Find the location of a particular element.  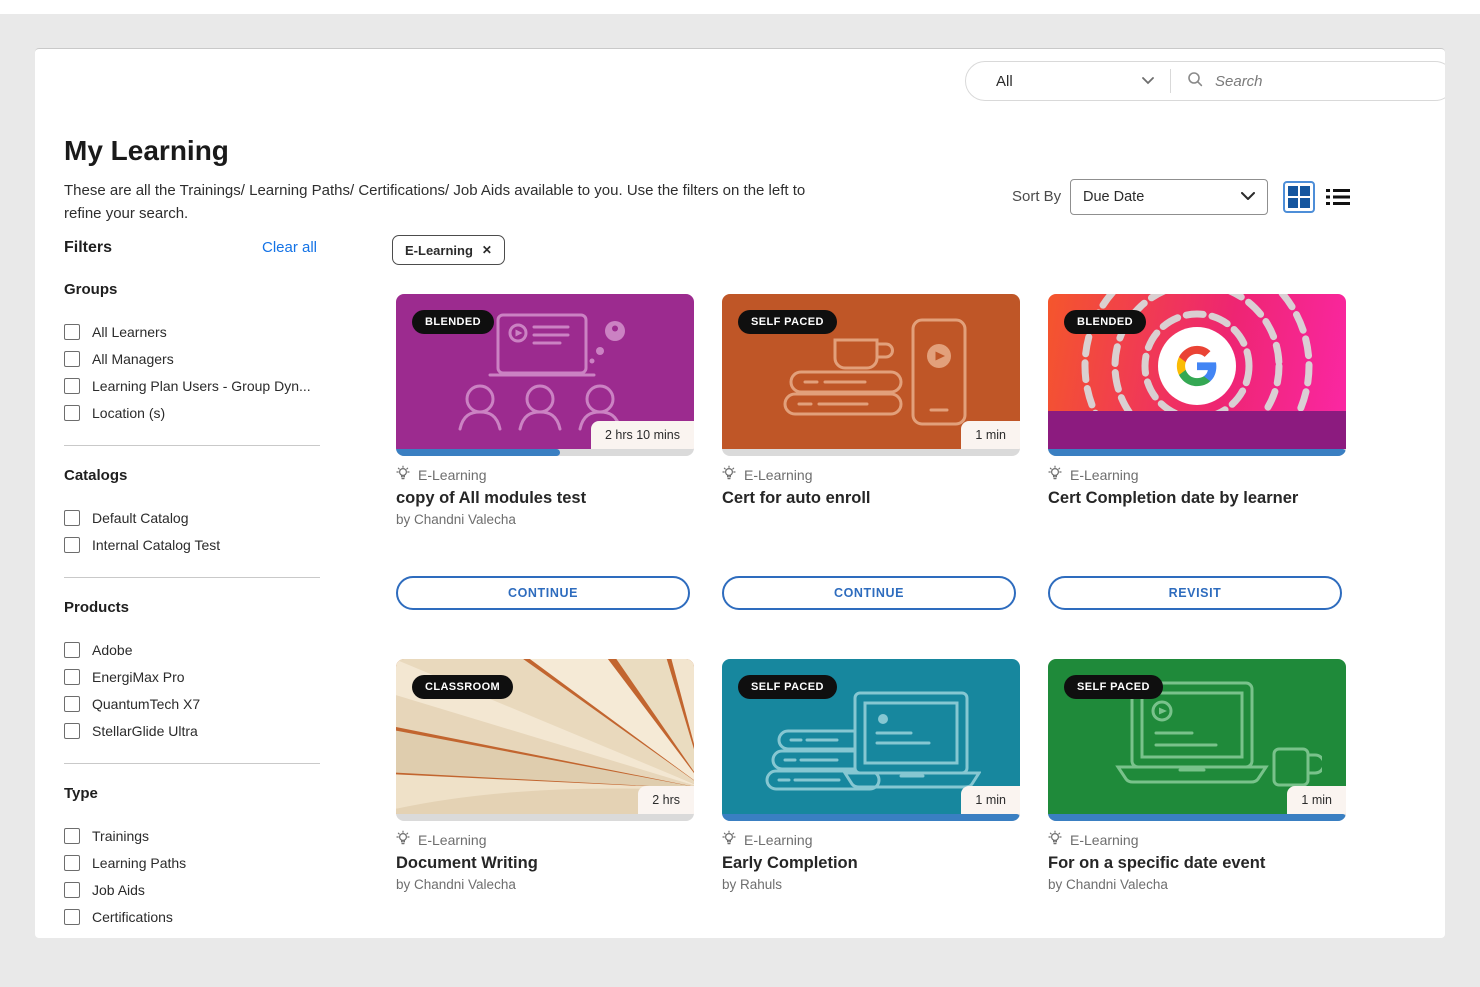

grid-view-button is located at coordinates (1299, 197).